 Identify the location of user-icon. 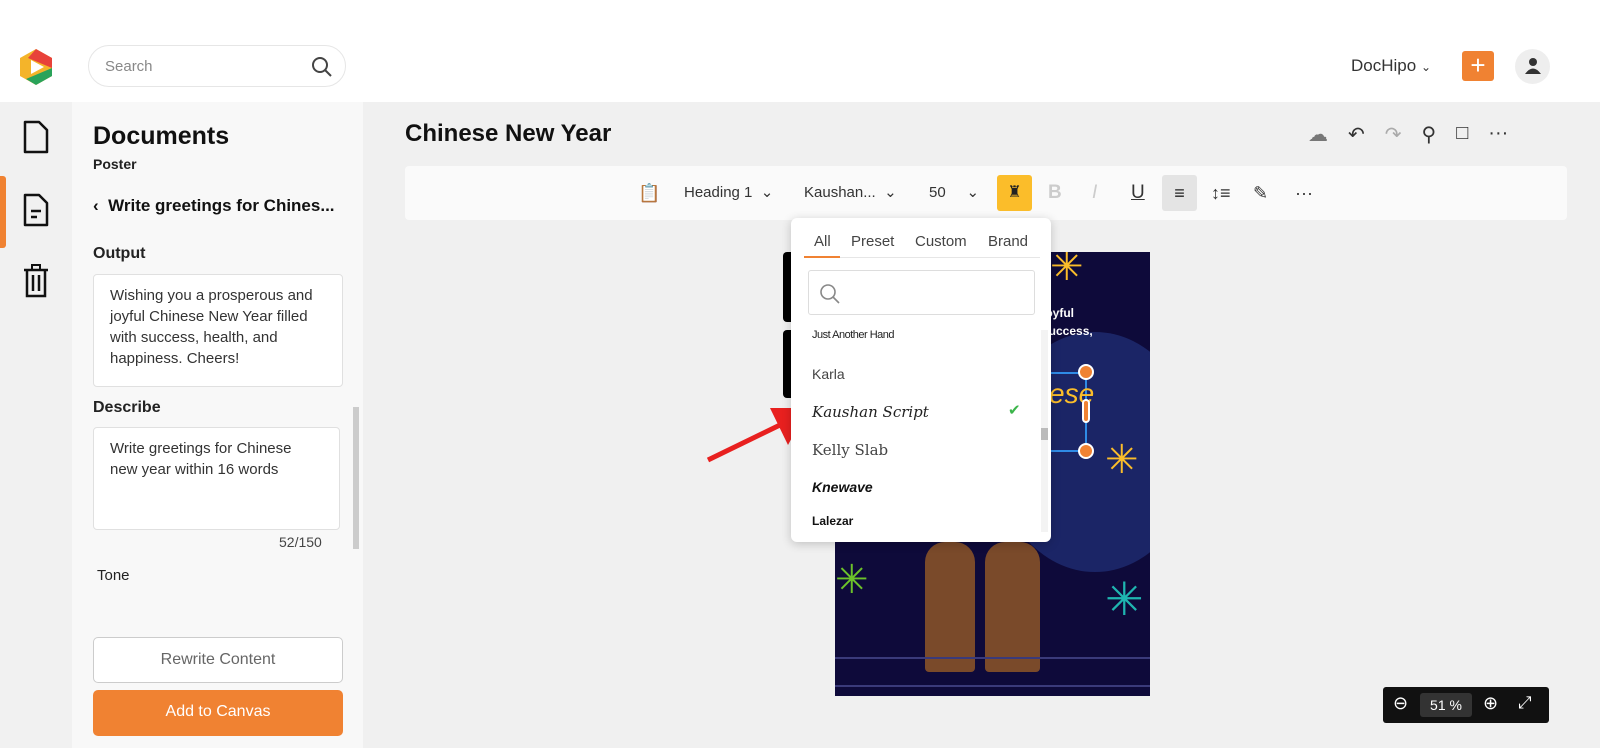
(1532, 66).